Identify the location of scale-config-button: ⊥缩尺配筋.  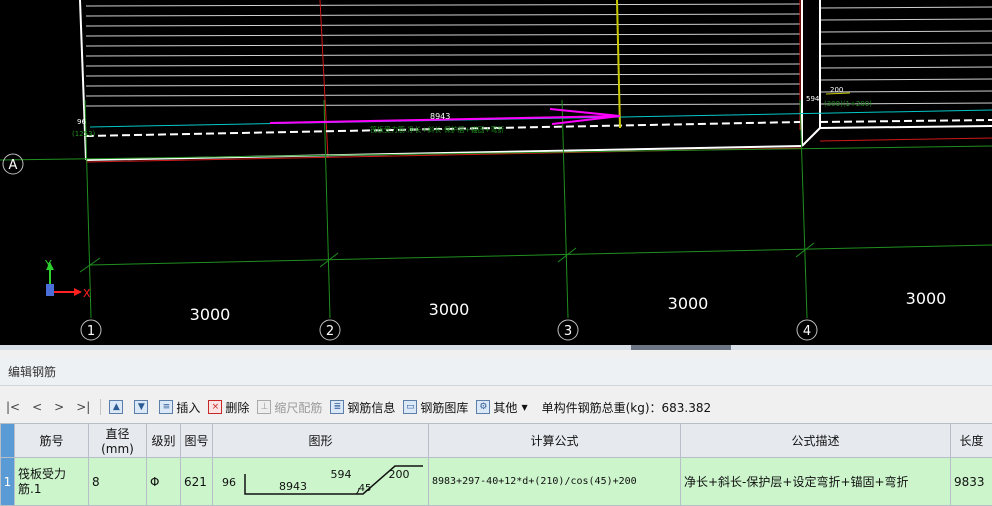
(289, 407).